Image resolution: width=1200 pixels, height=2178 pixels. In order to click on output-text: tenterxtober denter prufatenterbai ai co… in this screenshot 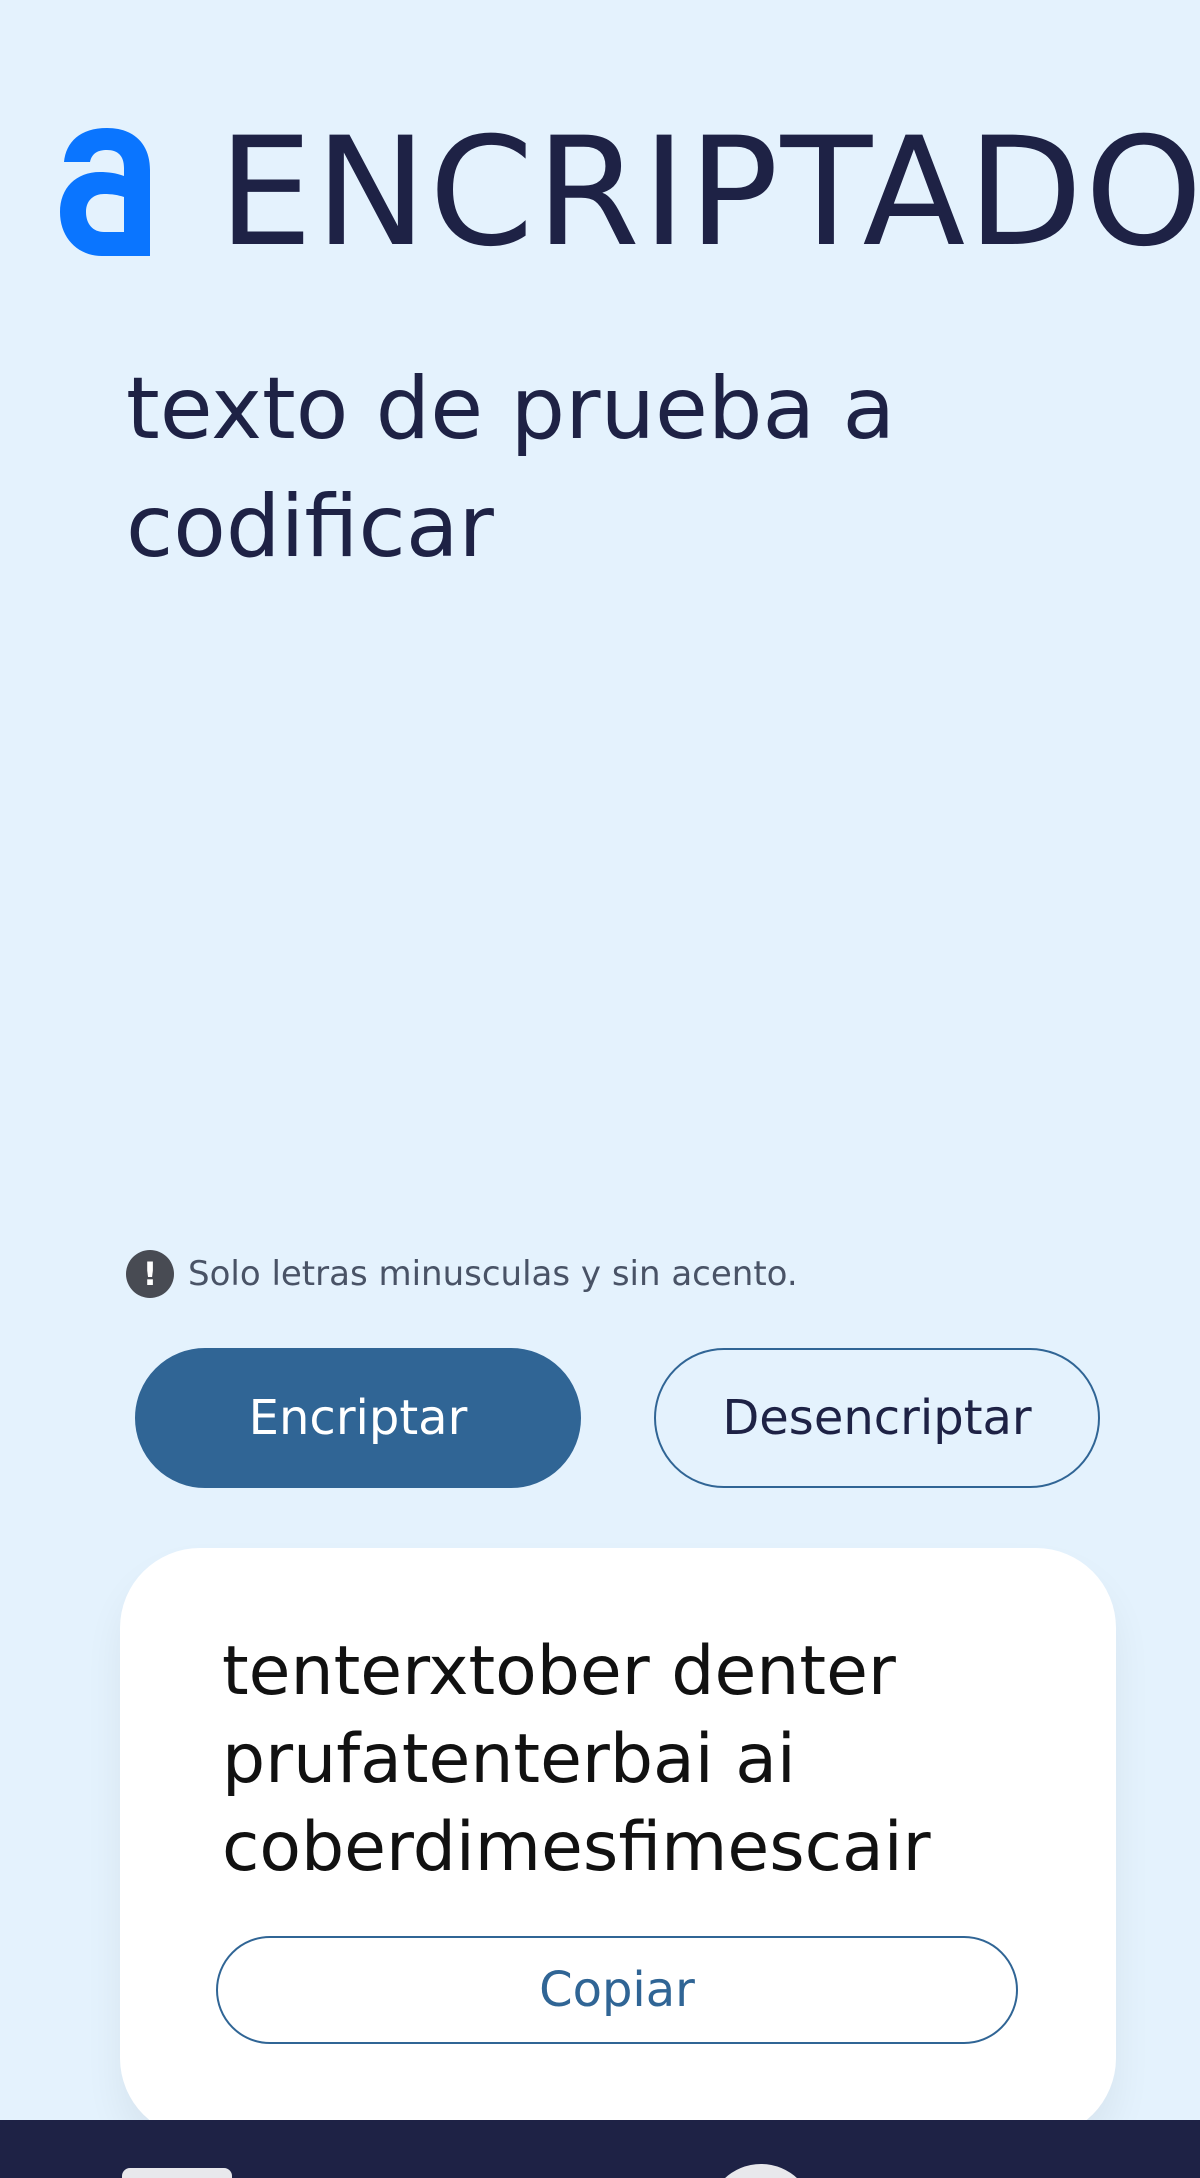, I will do `click(576, 1759)`.